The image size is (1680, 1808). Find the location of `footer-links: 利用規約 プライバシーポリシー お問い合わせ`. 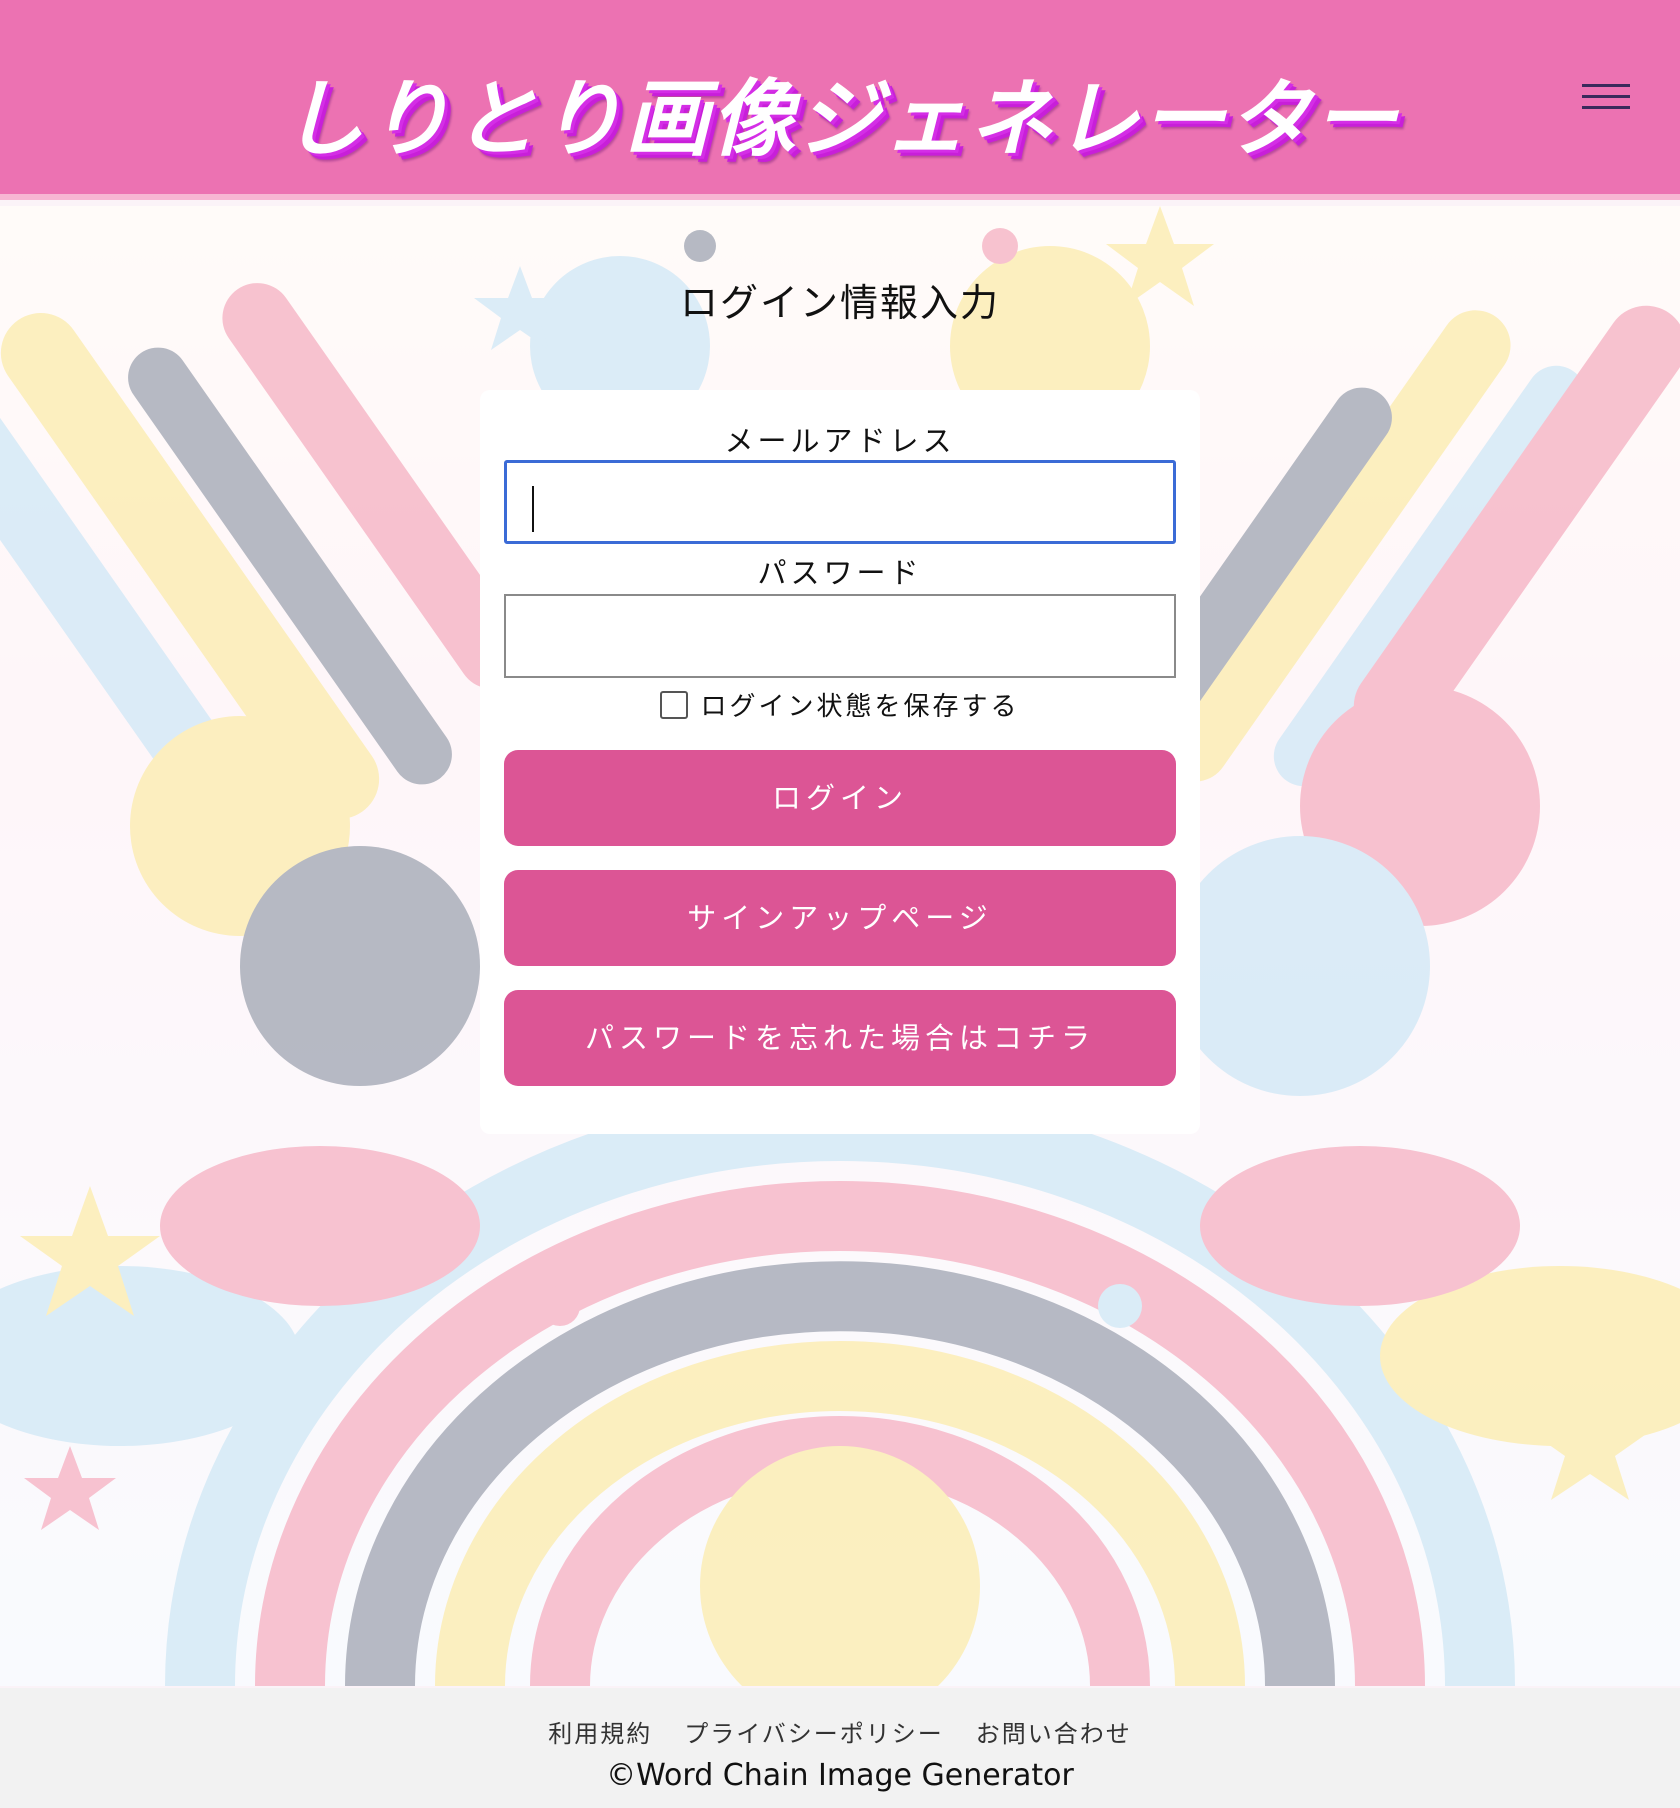

footer-links: 利用規約 プライバシーポリシー お問い合わせ is located at coordinates (840, 1731).